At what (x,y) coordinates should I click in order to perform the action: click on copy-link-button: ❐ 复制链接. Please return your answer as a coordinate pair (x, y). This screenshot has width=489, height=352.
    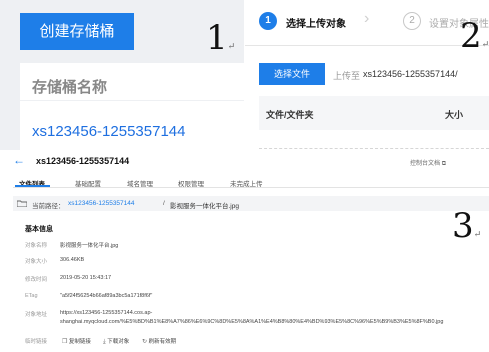
    Looking at the image, I should click on (76, 341).